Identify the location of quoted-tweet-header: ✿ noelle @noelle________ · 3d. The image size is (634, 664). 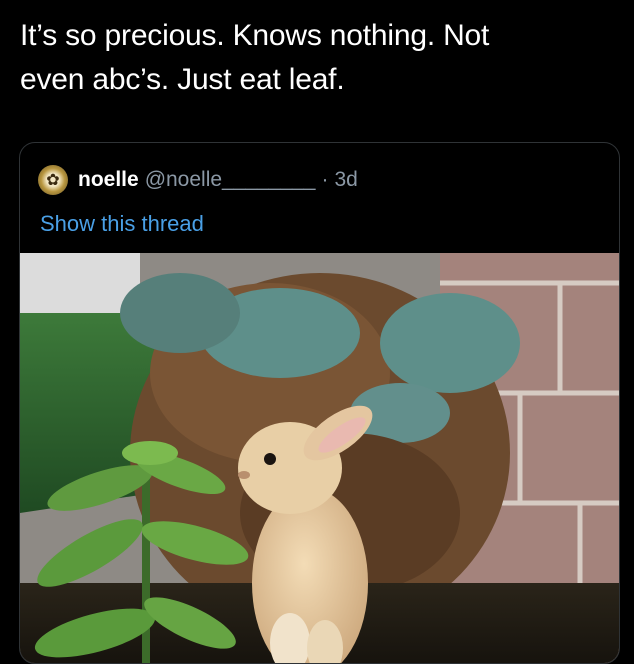
(198, 180).